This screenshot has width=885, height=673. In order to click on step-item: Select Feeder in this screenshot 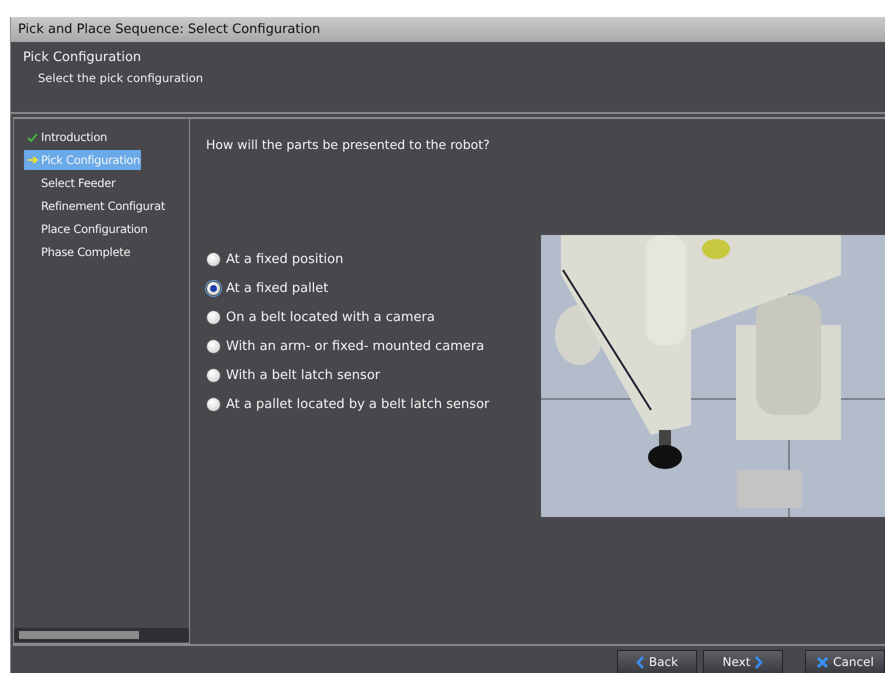, I will do `click(70, 183)`.